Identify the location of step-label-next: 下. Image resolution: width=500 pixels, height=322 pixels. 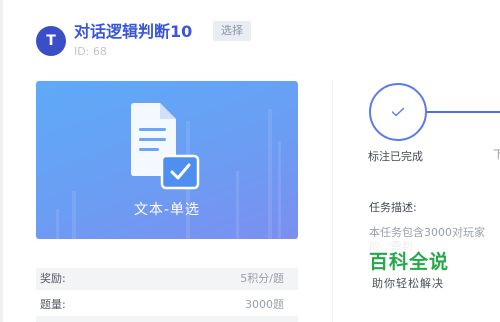
(496, 154).